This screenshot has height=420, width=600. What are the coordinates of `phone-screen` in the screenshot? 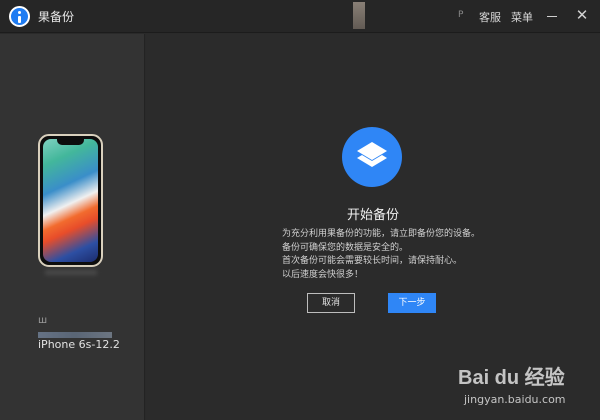 It's located at (70, 200).